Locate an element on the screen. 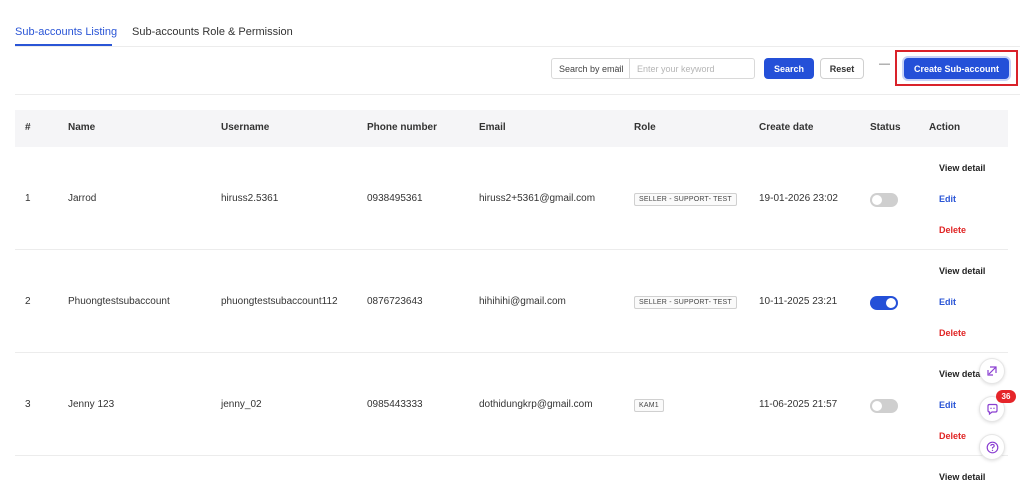 Image resolution: width=1024 pixels, height=499 pixels. header-username: Username is located at coordinates (245, 127).